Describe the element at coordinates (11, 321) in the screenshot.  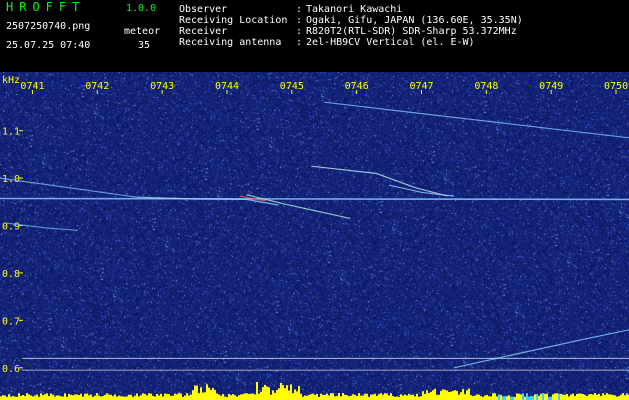
I see `frequency-tick-label: 0.7` at that location.